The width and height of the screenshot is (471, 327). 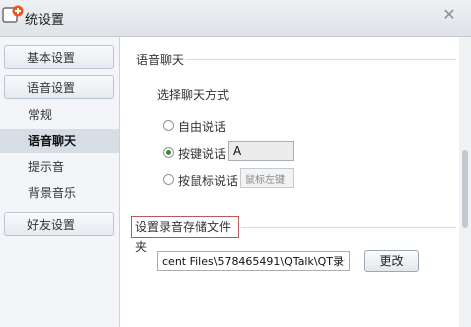 I want to click on sidebar-group-basic: 基本设置, so click(x=59, y=57).